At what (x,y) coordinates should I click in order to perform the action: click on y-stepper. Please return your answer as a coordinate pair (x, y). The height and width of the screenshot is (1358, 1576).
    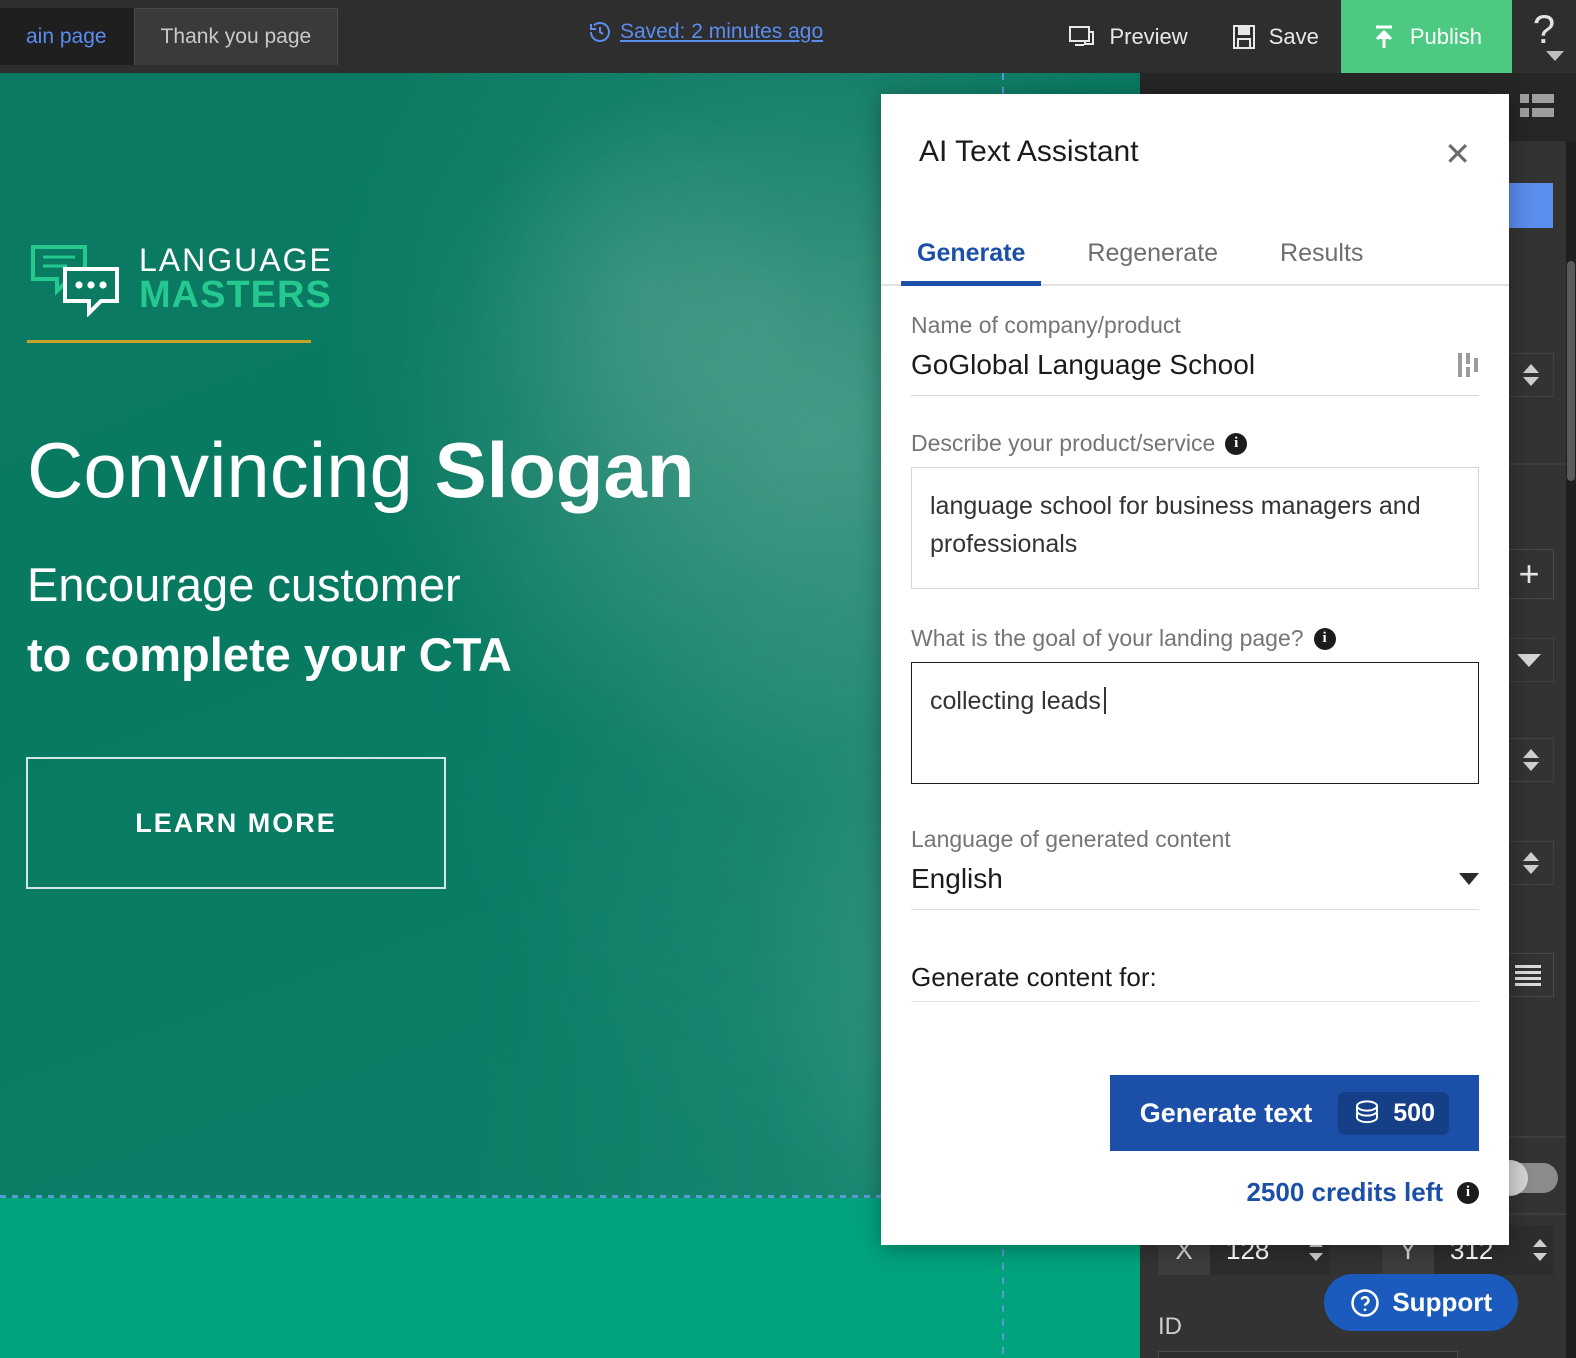
    Looking at the image, I should click on (1540, 1250).